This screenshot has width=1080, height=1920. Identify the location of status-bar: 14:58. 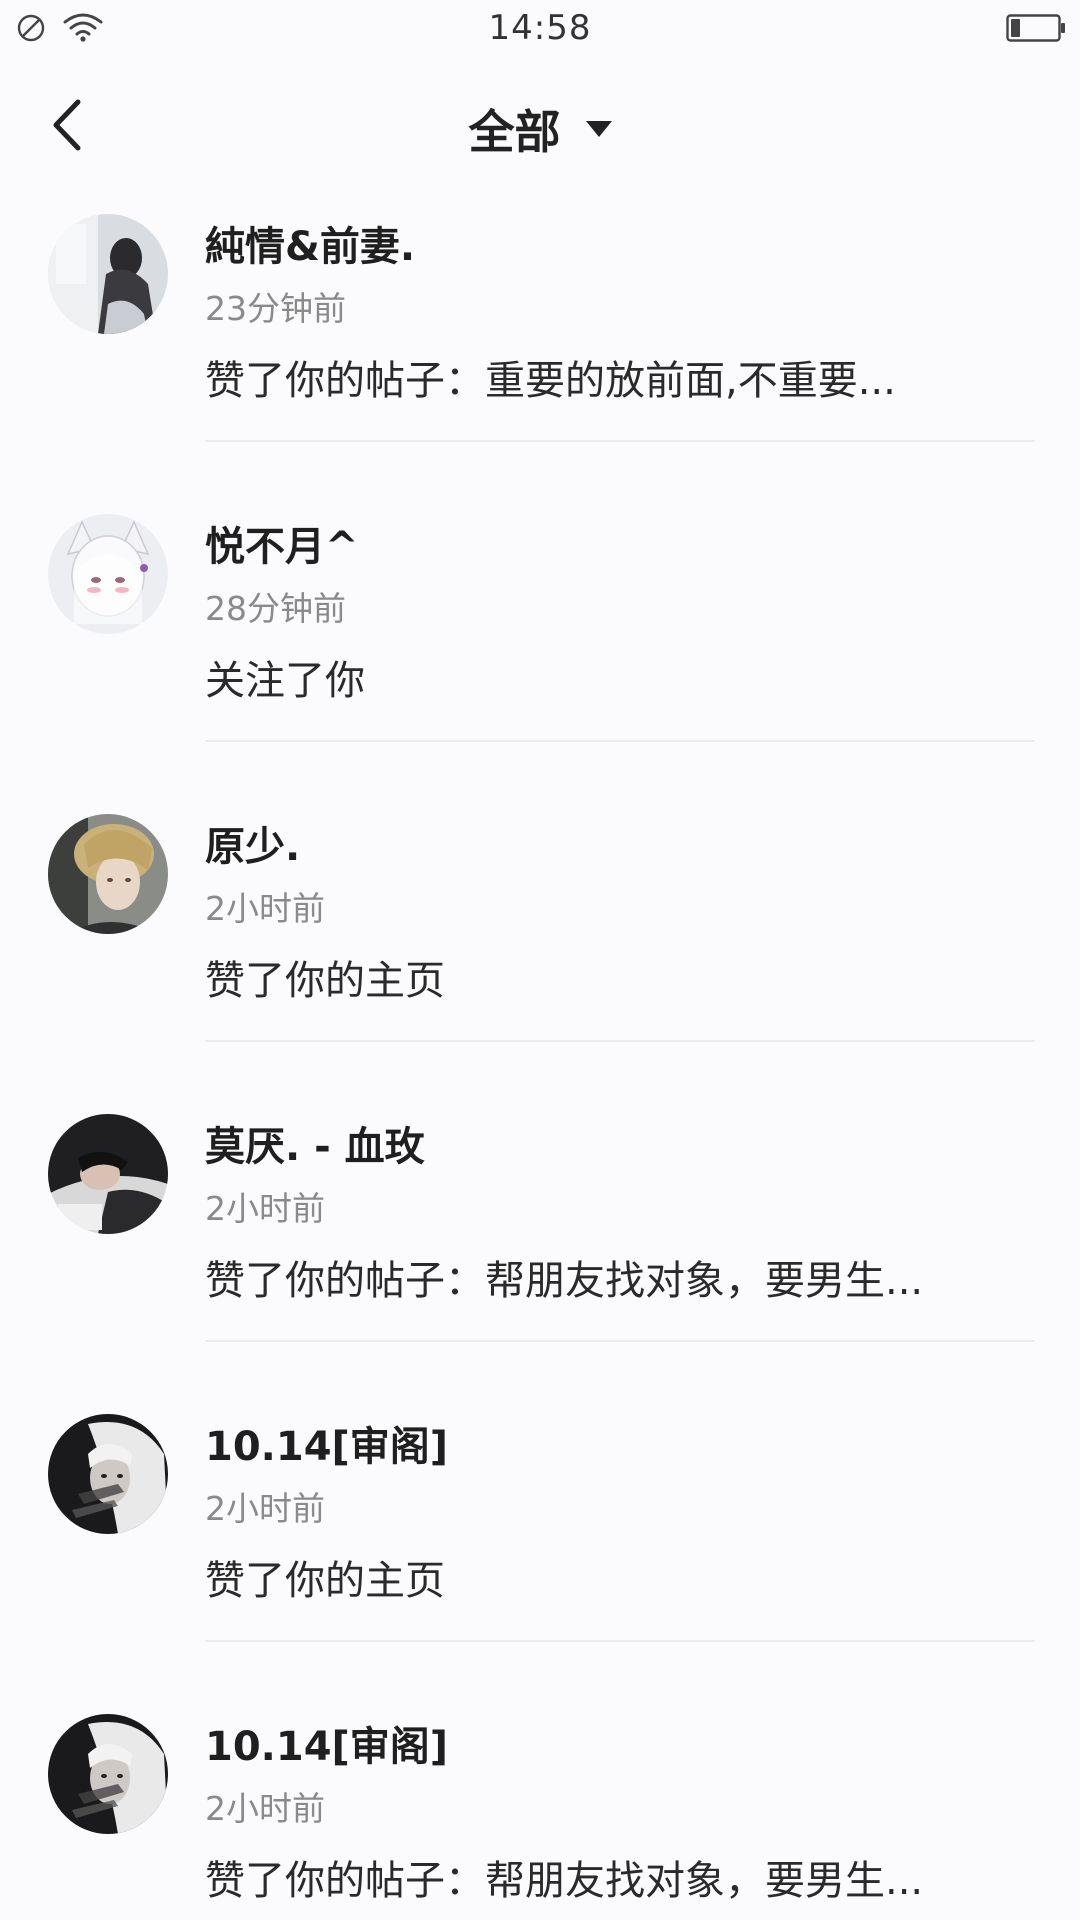
(540, 30).